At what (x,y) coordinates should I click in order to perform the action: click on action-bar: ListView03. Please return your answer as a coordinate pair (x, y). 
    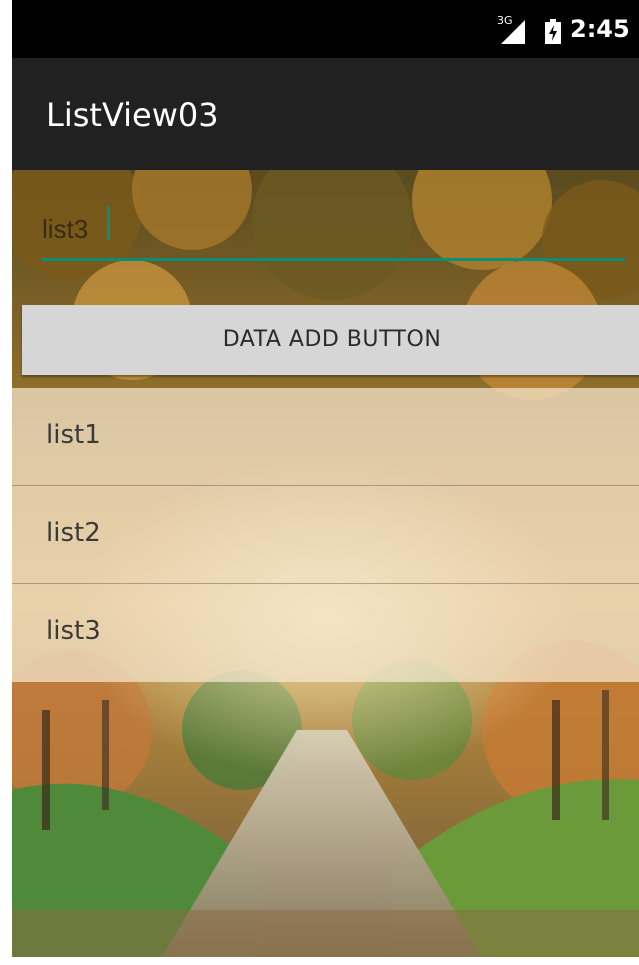
    Looking at the image, I should click on (325, 114).